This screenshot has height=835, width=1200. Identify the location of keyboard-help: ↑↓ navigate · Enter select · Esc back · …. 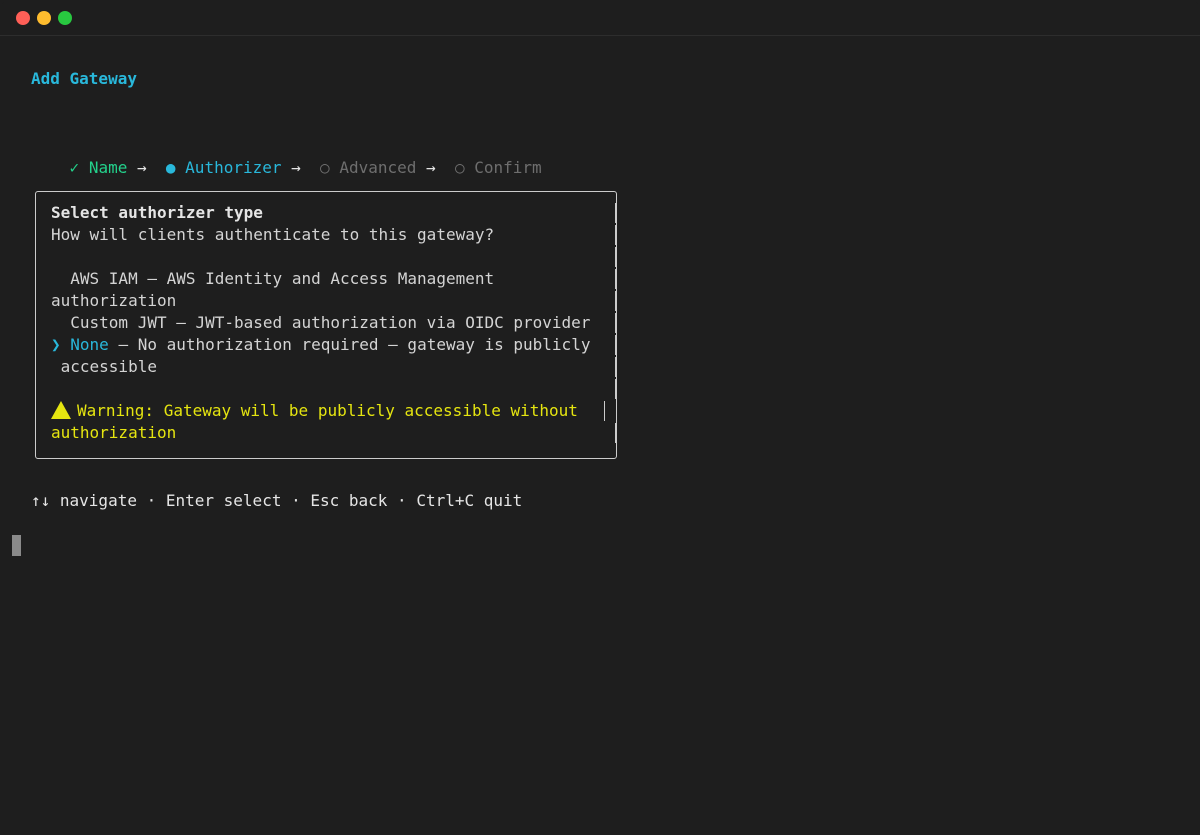
(277, 500).